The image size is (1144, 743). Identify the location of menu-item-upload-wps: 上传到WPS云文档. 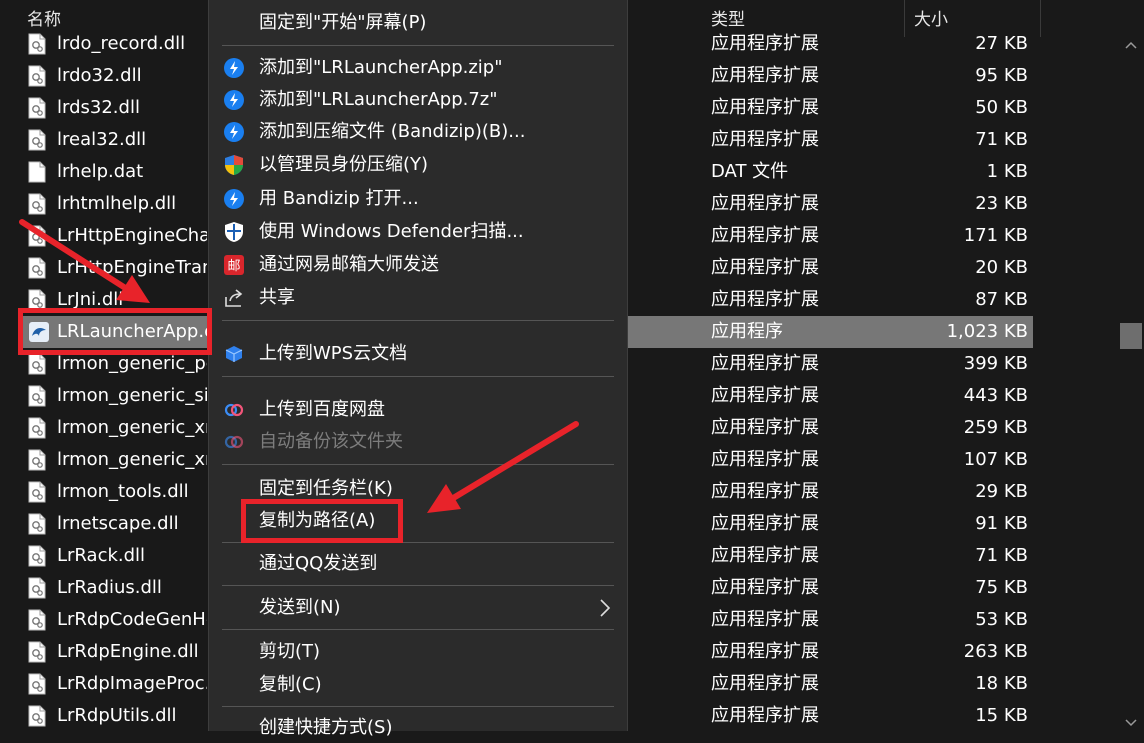
(419, 354).